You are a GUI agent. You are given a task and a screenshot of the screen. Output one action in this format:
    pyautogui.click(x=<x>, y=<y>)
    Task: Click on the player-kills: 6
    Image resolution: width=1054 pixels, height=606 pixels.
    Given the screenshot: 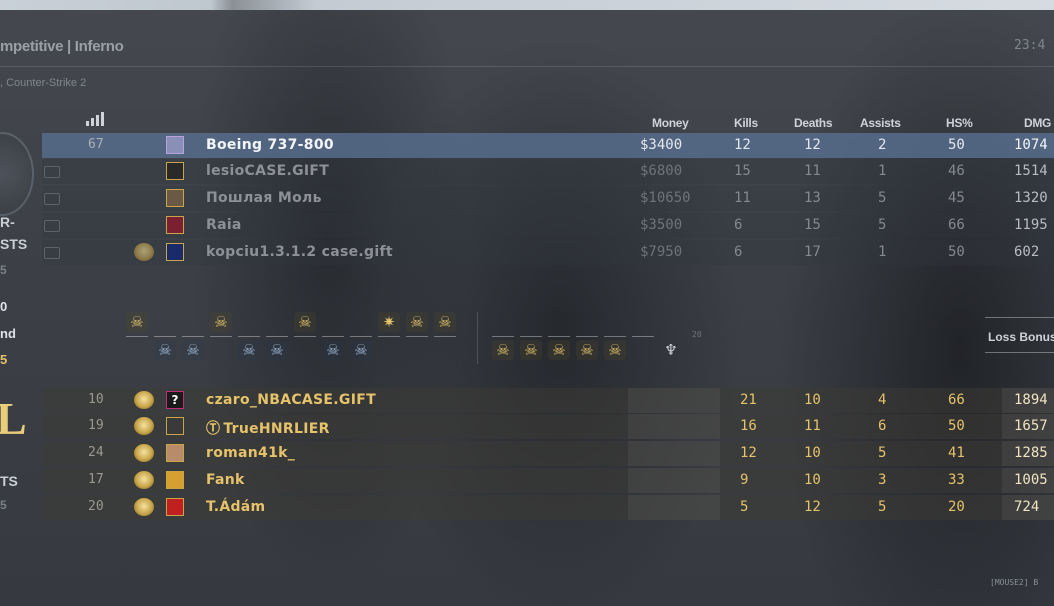 What is the action you would take?
    pyautogui.click(x=738, y=252)
    